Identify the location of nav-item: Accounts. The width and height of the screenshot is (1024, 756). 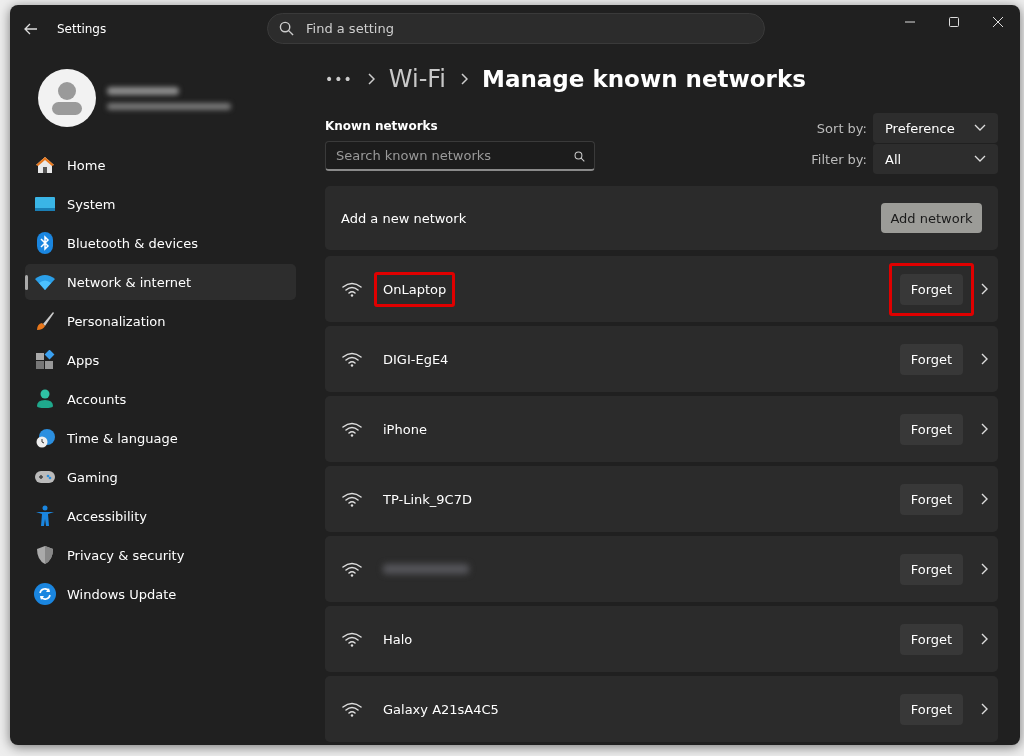
(160, 399).